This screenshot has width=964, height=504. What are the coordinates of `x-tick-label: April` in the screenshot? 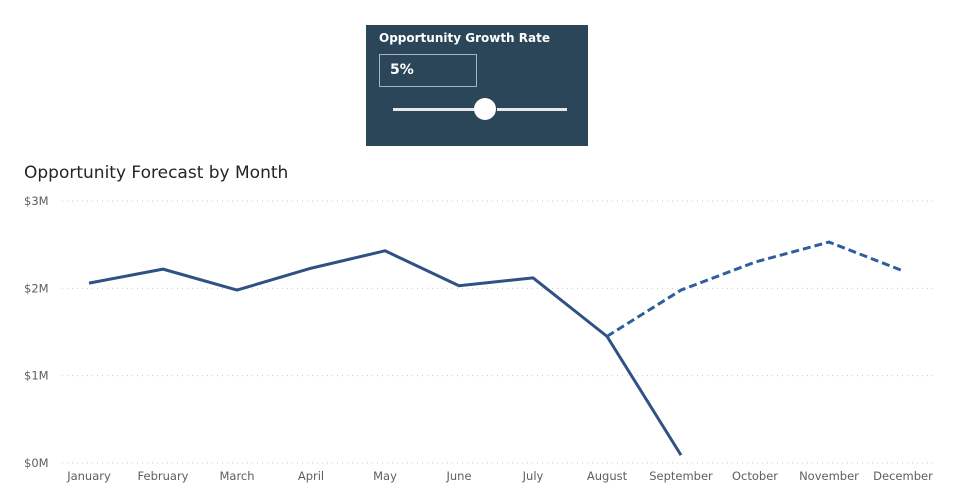 It's located at (311, 476).